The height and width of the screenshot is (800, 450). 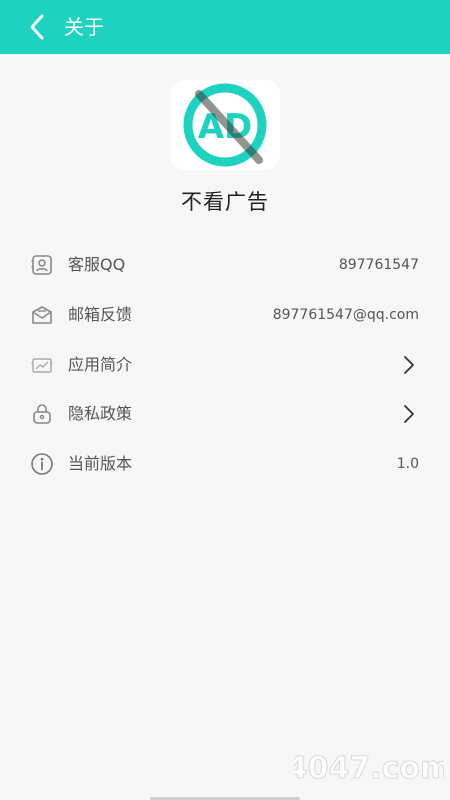 What do you see at coordinates (407, 464) in the screenshot?
I see `version-value: 1.0` at bounding box center [407, 464].